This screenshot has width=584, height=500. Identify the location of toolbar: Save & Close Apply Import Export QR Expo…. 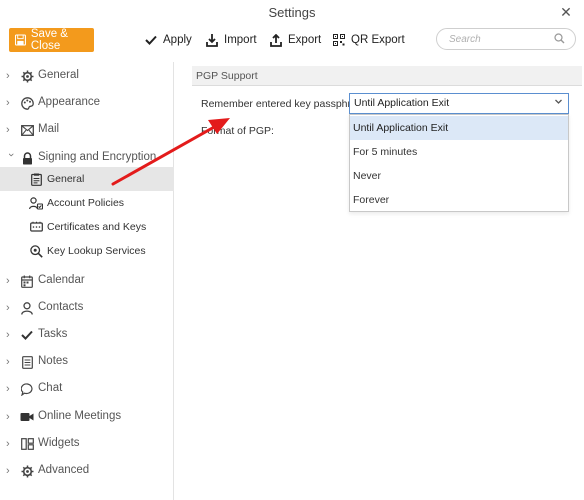
(292, 41).